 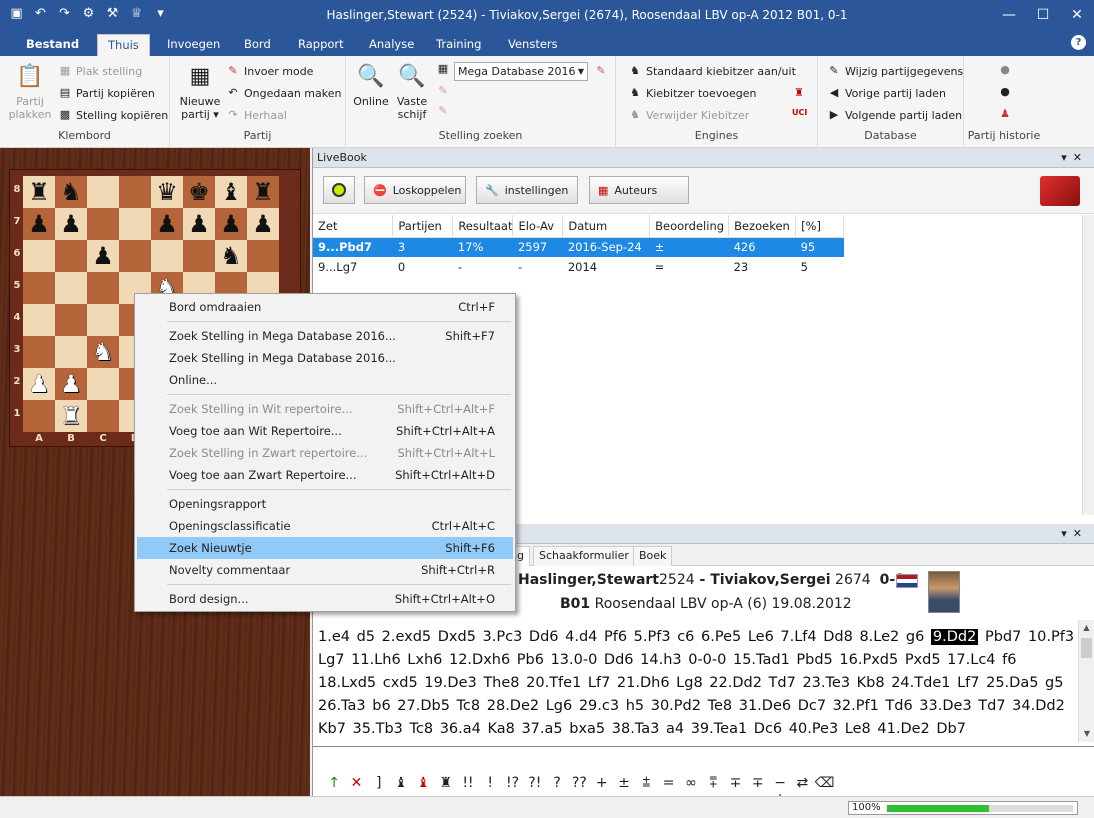 I want to click on copy-position-button: ▩ Stelling kopiëren, so click(x=113, y=115).